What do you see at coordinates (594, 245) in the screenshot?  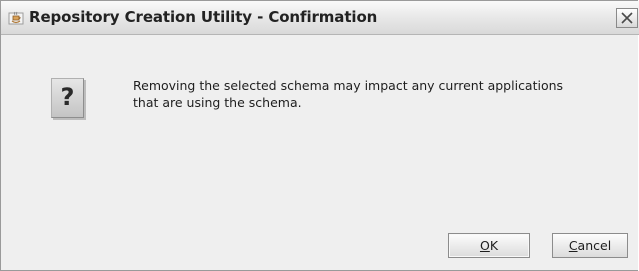 I see `cancel-label-rest: ancel` at bounding box center [594, 245].